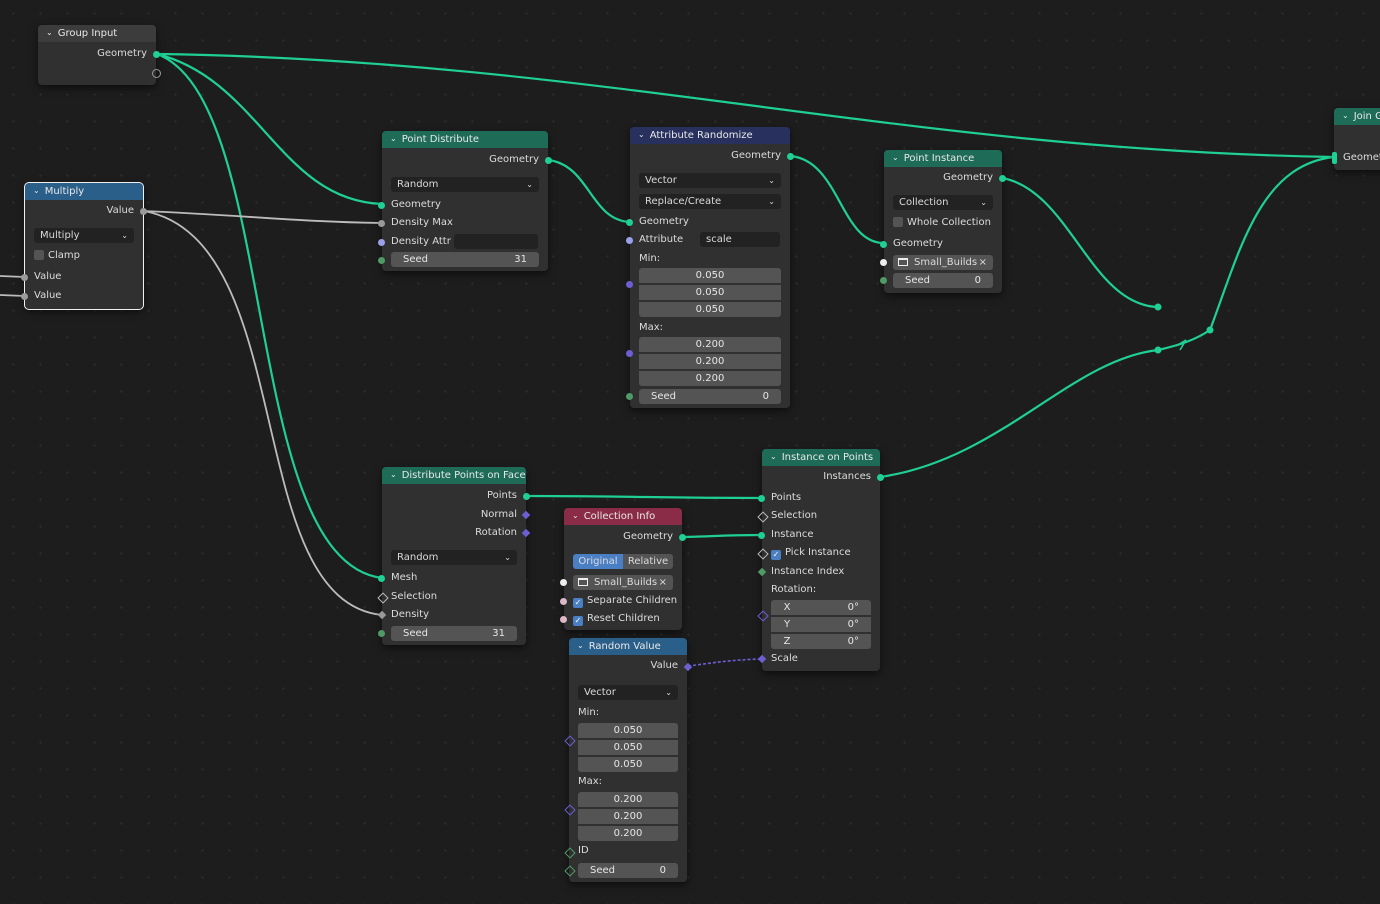  What do you see at coordinates (1357, 116) in the screenshot?
I see `node-header: ⌄ Join G` at bounding box center [1357, 116].